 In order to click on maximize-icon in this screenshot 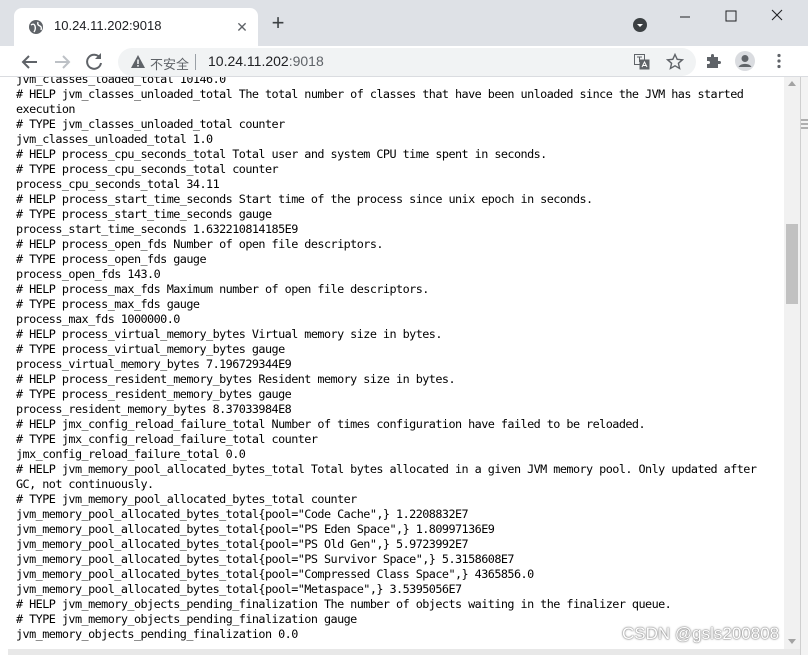, I will do `click(731, 17)`.